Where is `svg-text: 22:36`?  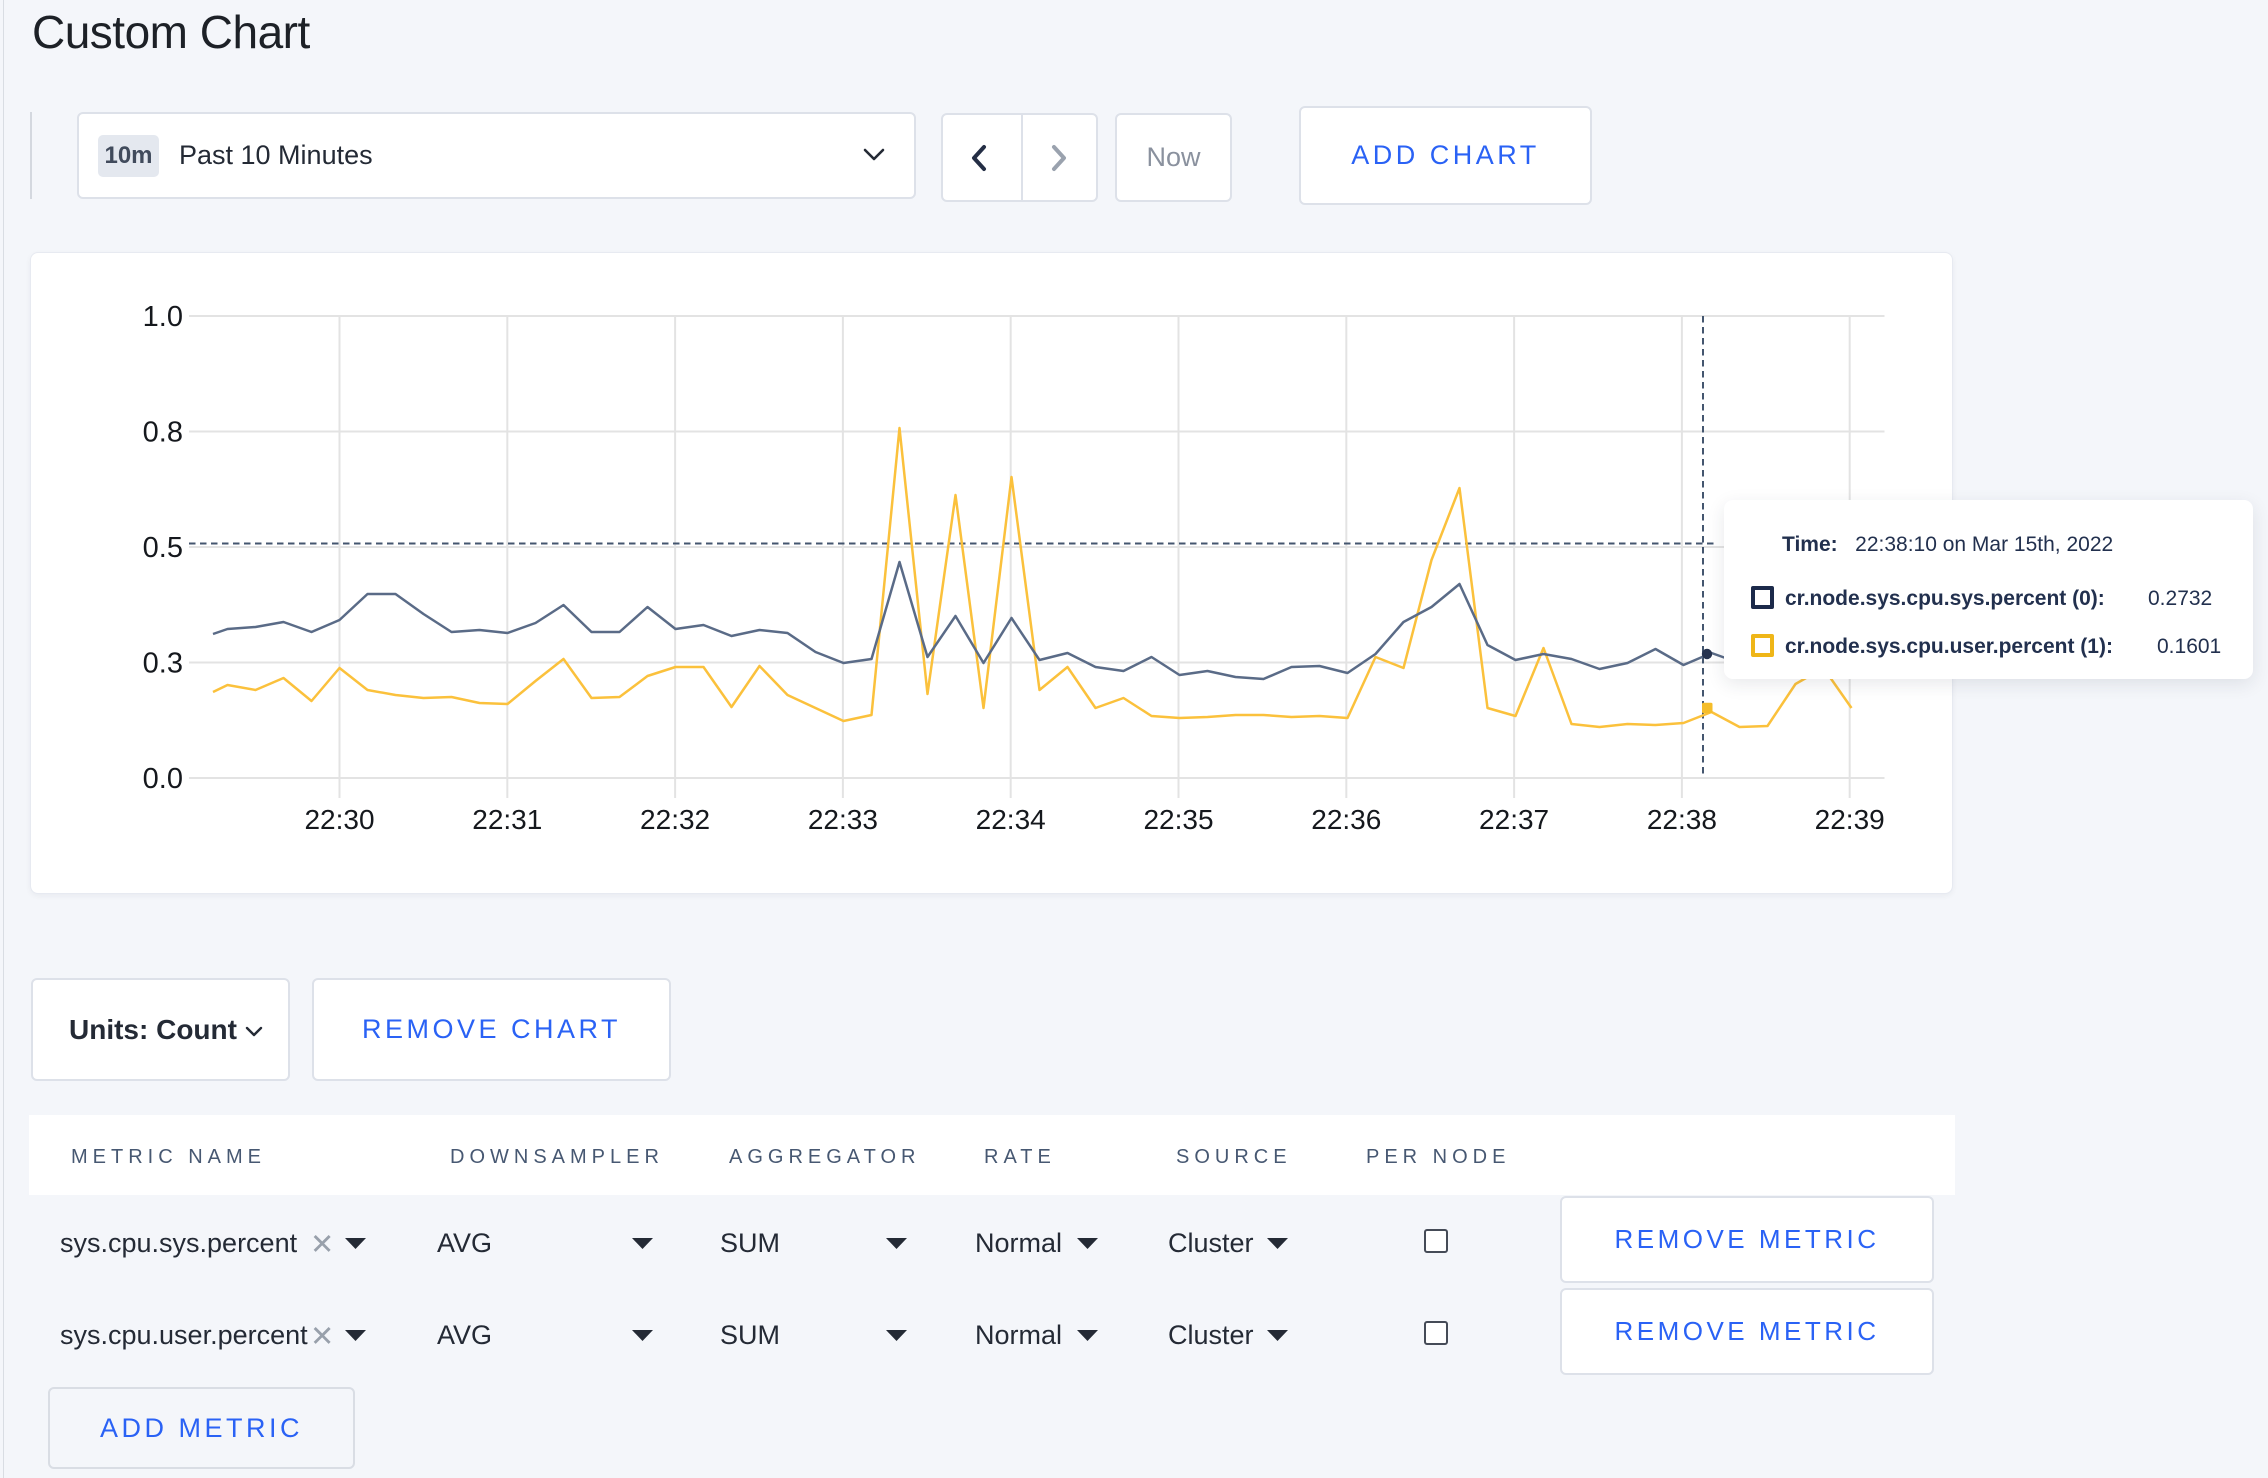 svg-text: 22:36 is located at coordinates (1346, 819).